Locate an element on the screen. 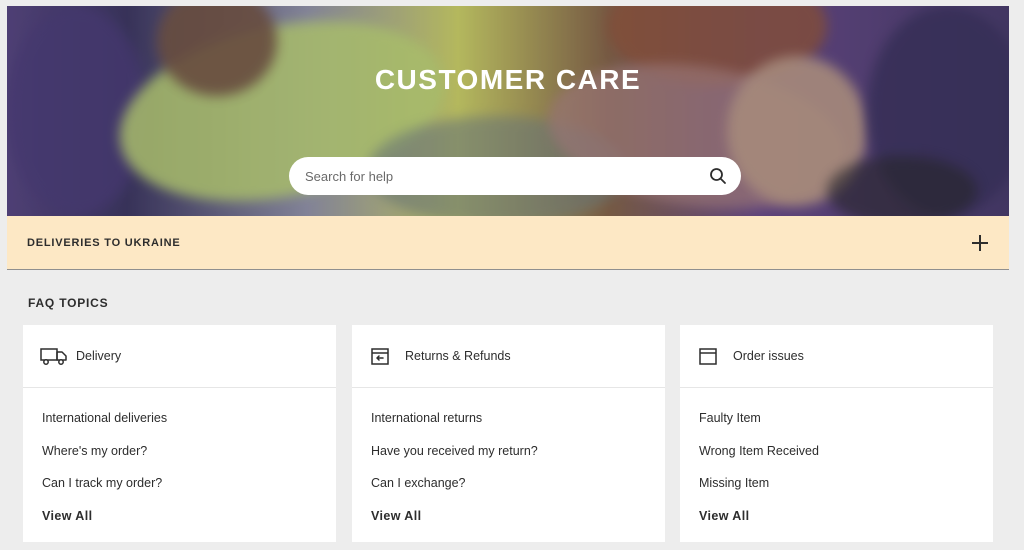  package-icon is located at coordinates (711, 356).